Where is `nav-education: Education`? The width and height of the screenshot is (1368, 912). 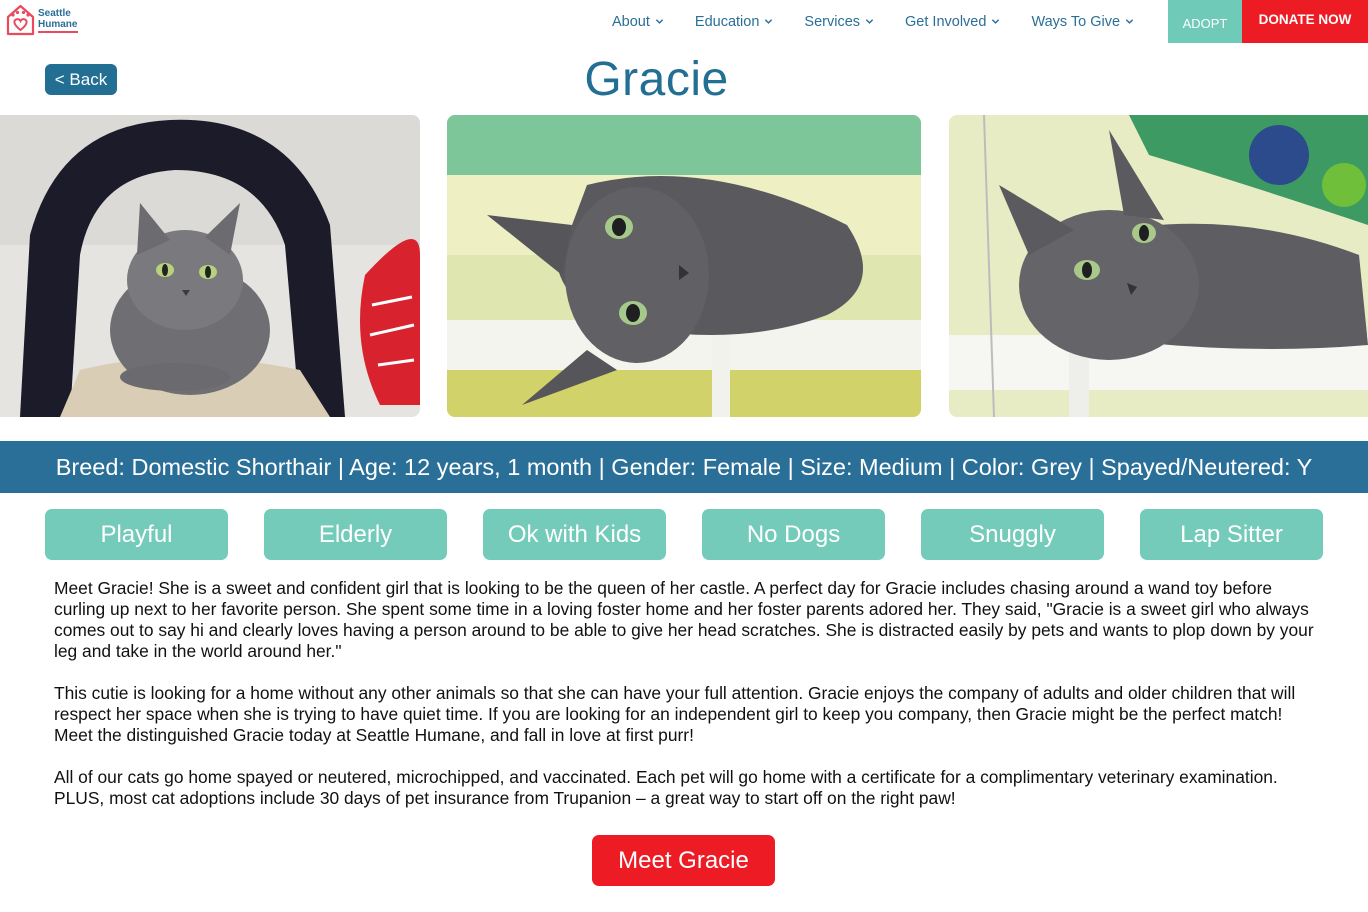
nav-education: Education is located at coordinates (734, 22).